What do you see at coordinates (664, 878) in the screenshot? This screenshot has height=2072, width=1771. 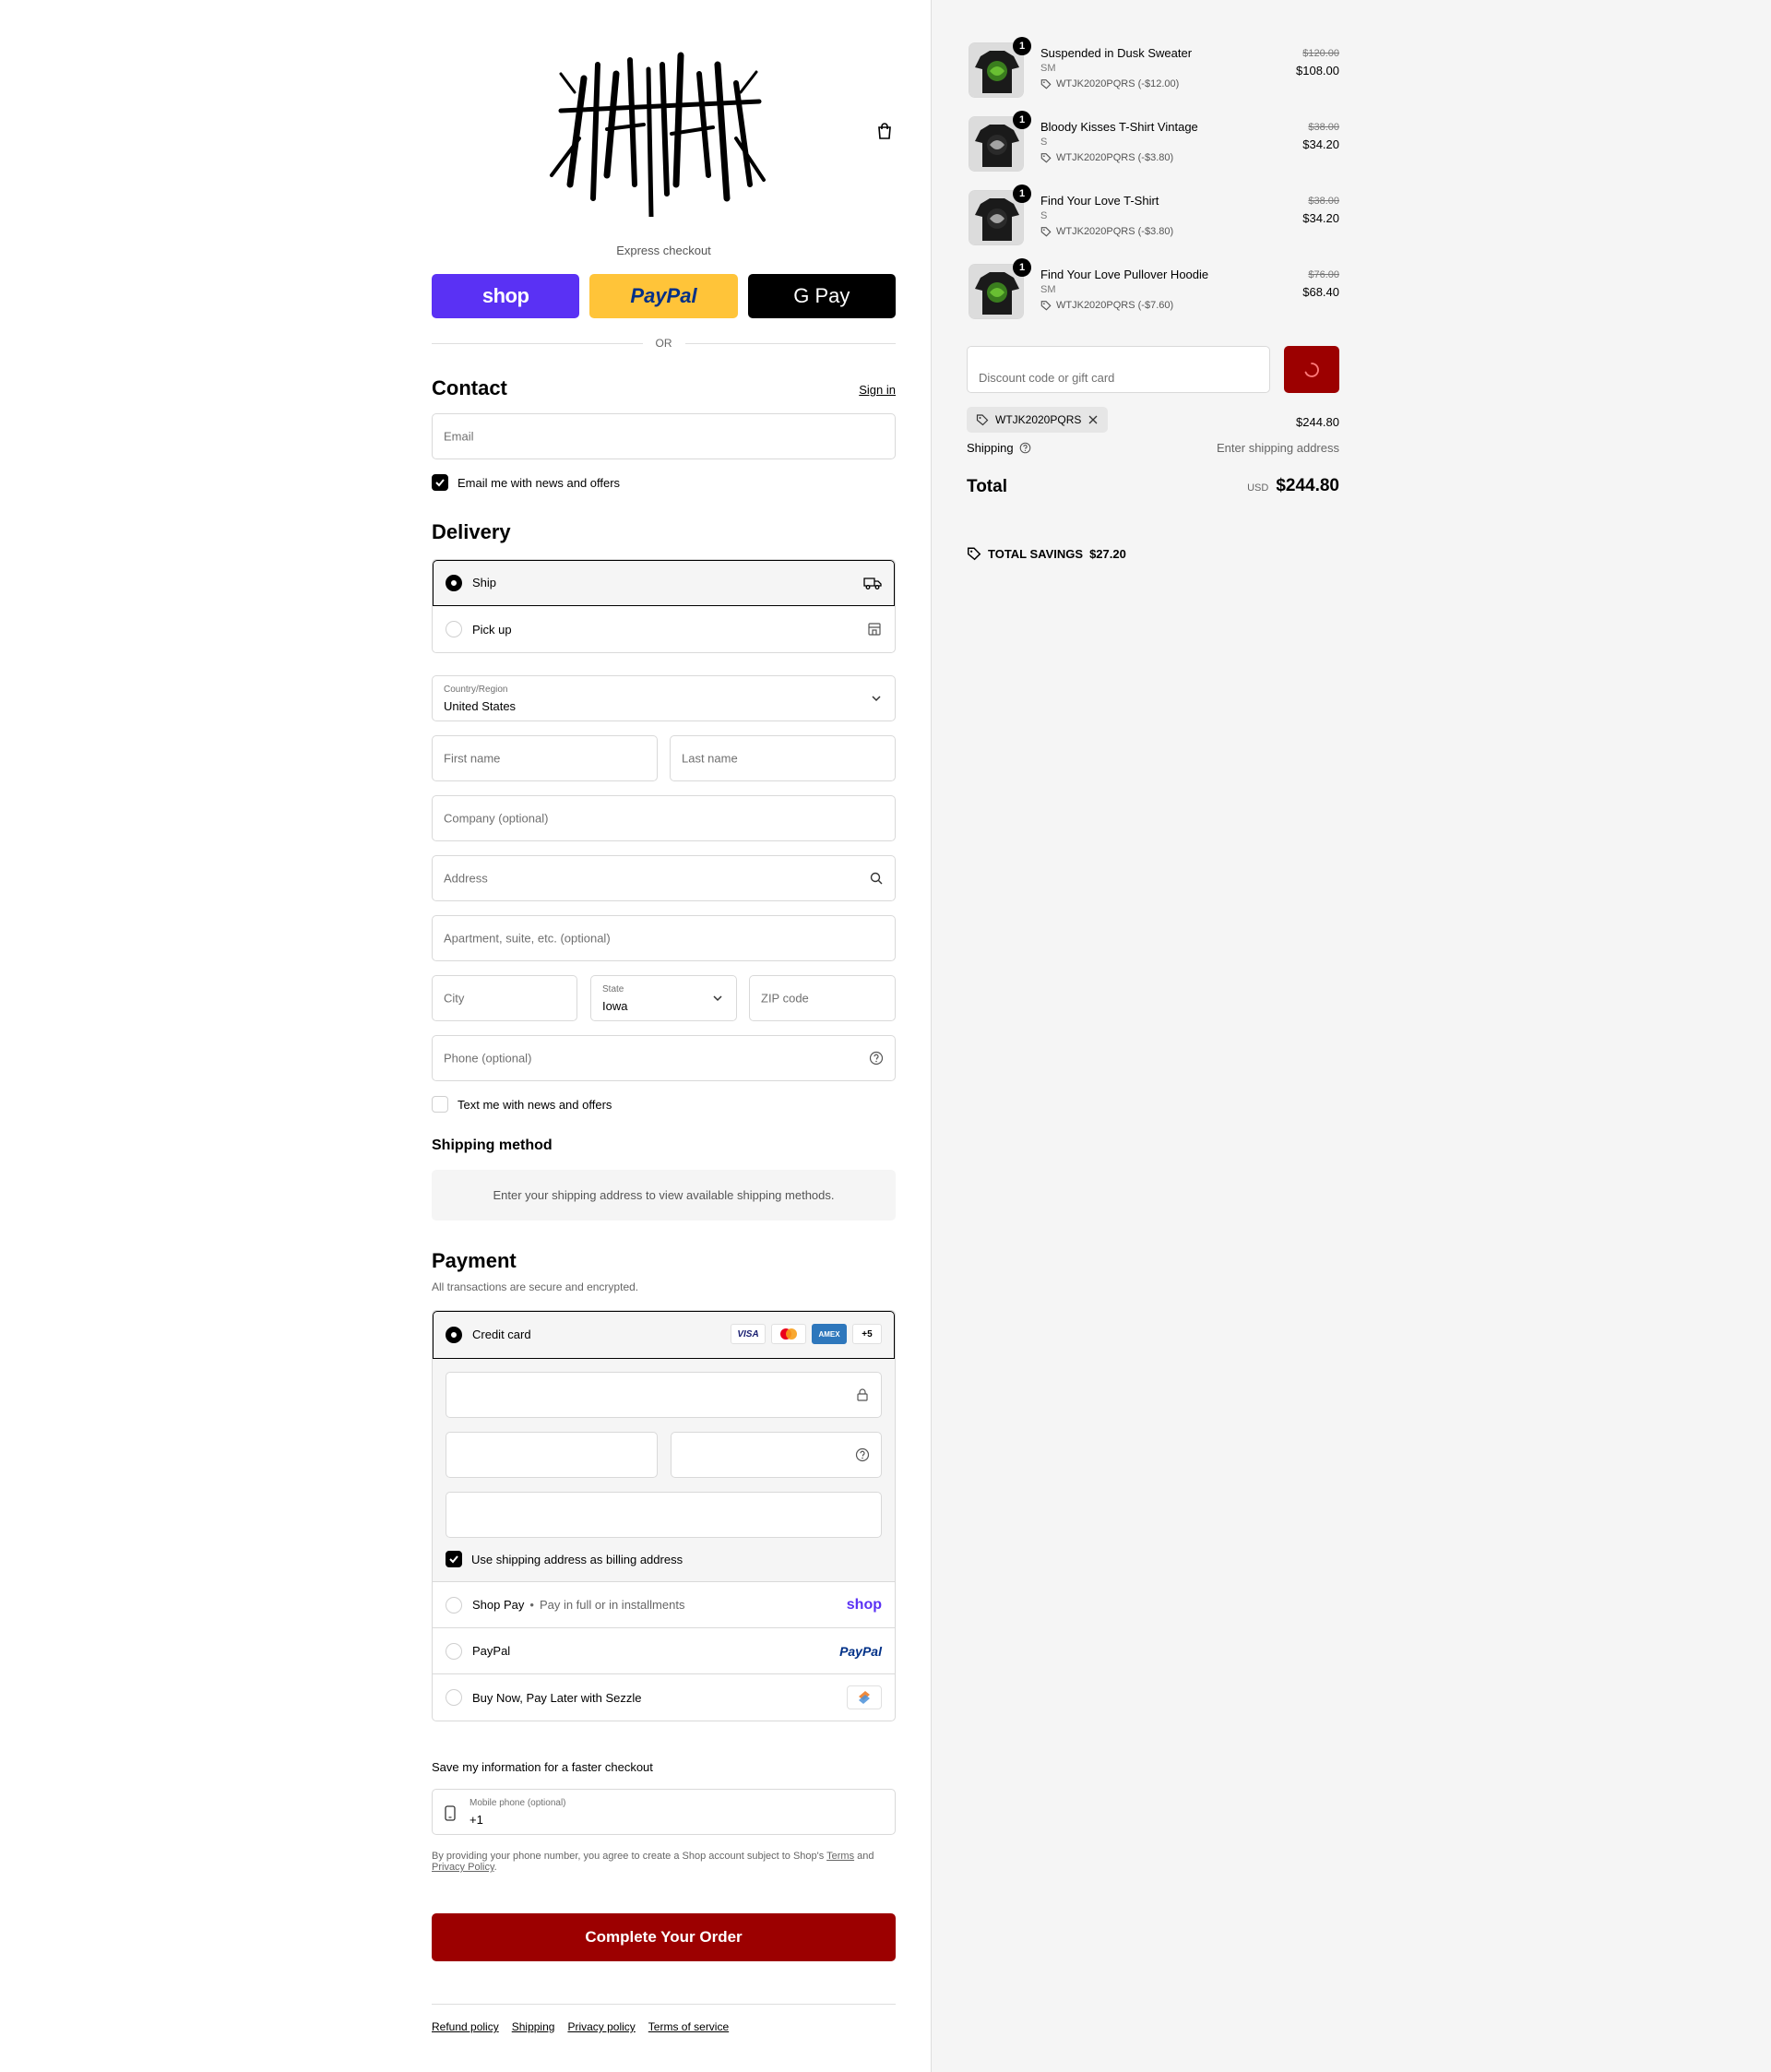 I see `address-field: Address` at bounding box center [664, 878].